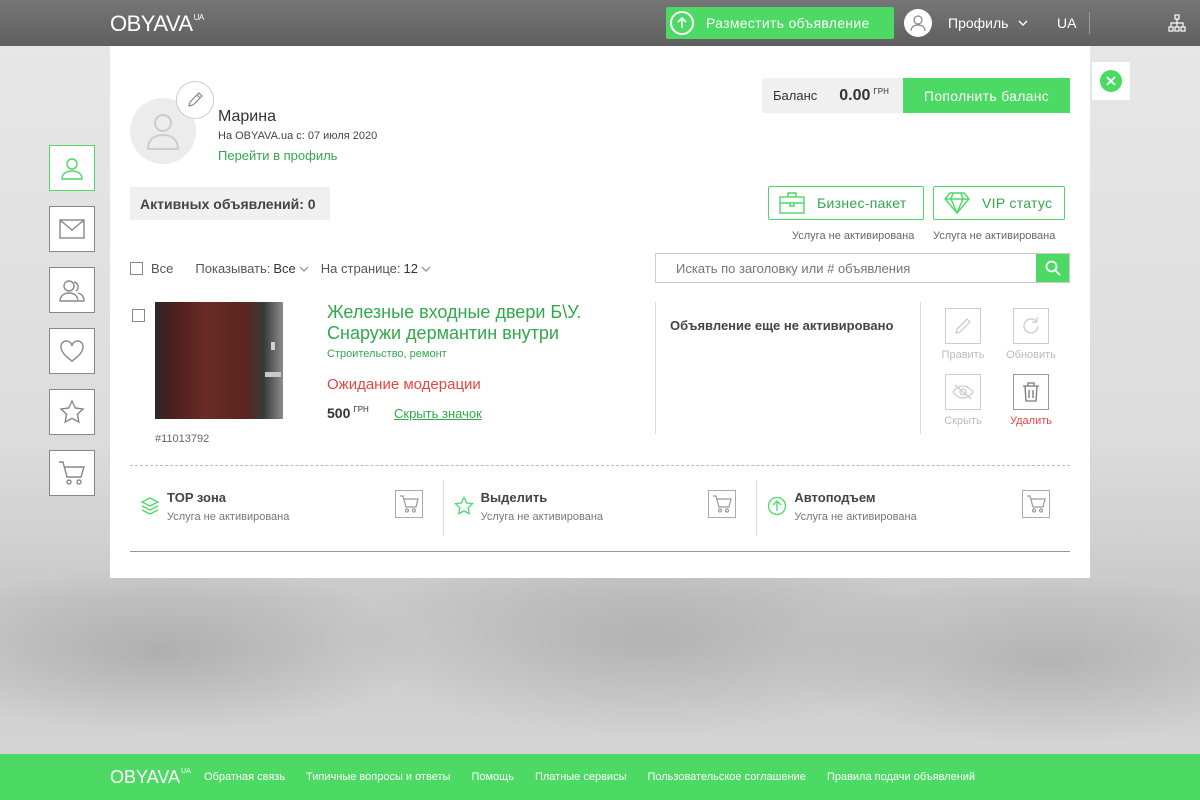  What do you see at coordinates (862, 203) in the screenshot?
I see `business-package-label: Бизнес-пакет` at bounding box center [862, 203].